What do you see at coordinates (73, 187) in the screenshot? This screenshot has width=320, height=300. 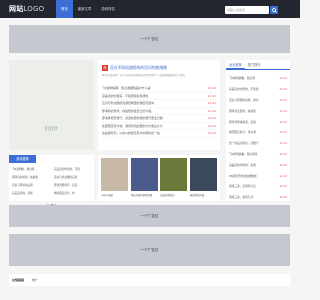 I see `list-item: 即消秀费游行，就选` at bounding box center [73, 187].